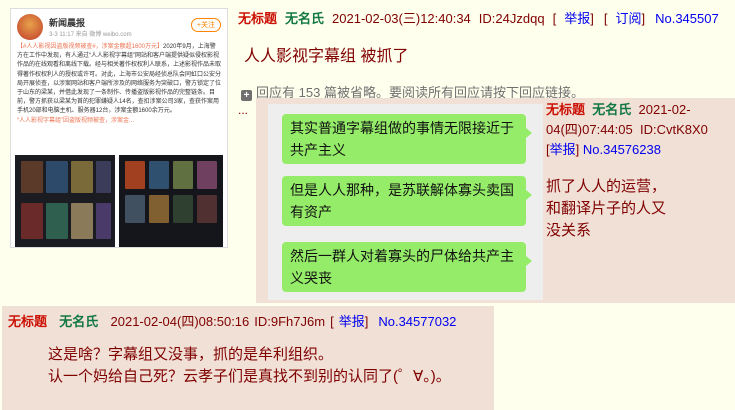 Image resolution: width=735 pixels, height=410 pixels. Describe the element at coordinates (67, 23) in the screenshot. I see `weibo-account-name: 新闻晨报` at that location.